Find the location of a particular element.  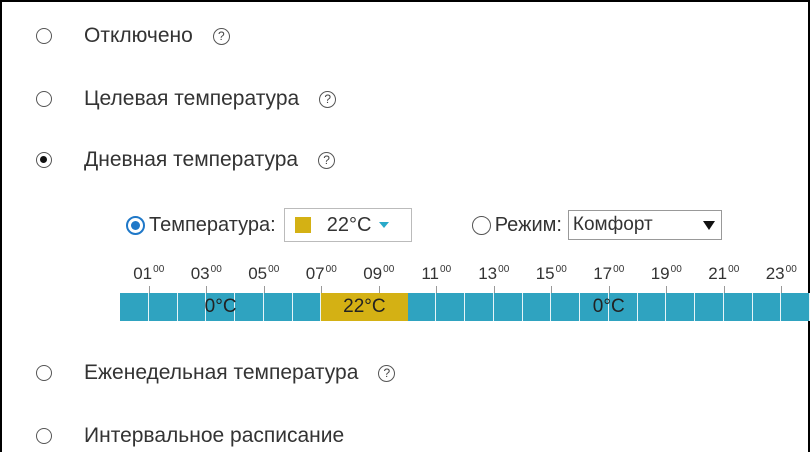

hour-label: 1300 is located at coordinates (494, 273).